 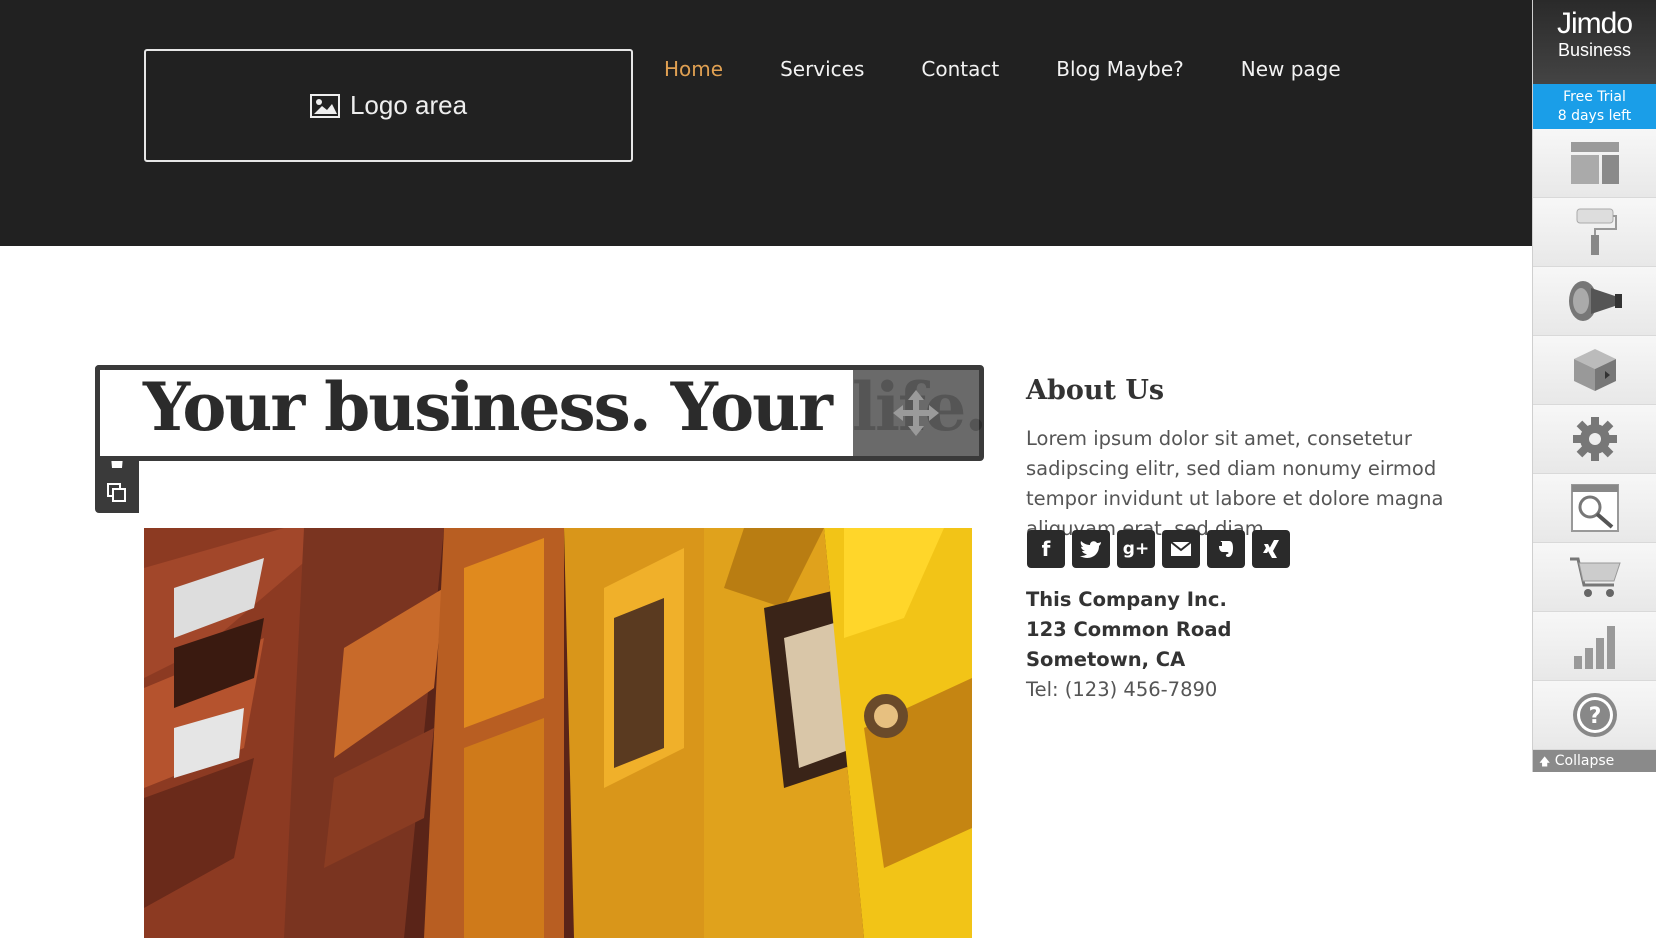 I want to click on social-buttons: f g+, so click(x=1162, y=549).